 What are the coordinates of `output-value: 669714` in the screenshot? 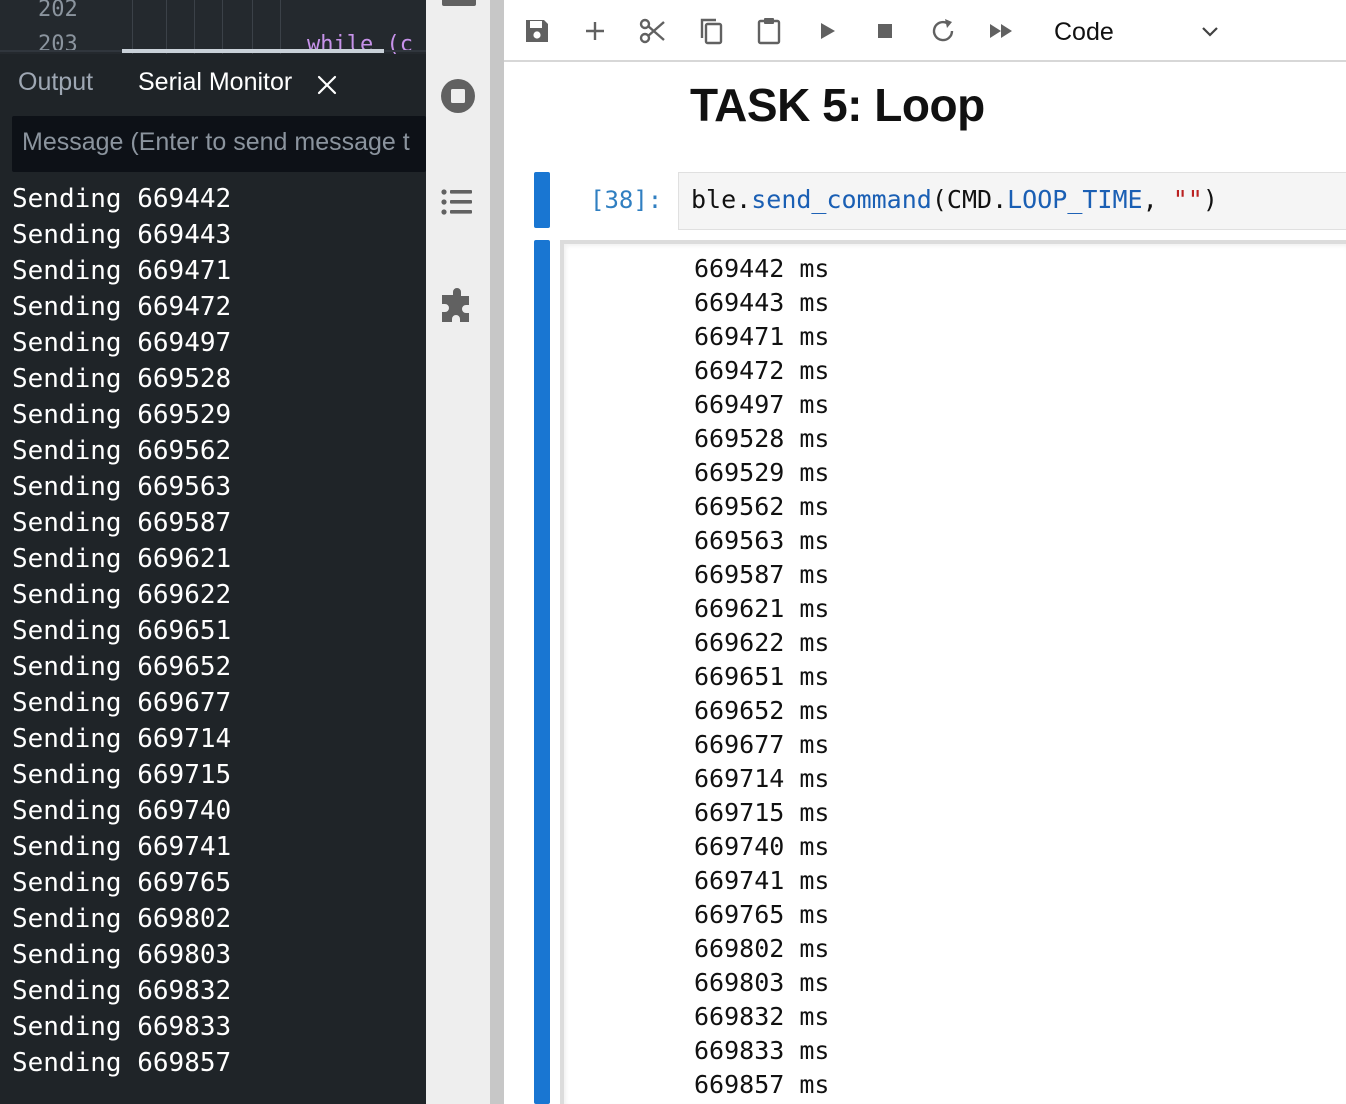 It's located at (739, 778).